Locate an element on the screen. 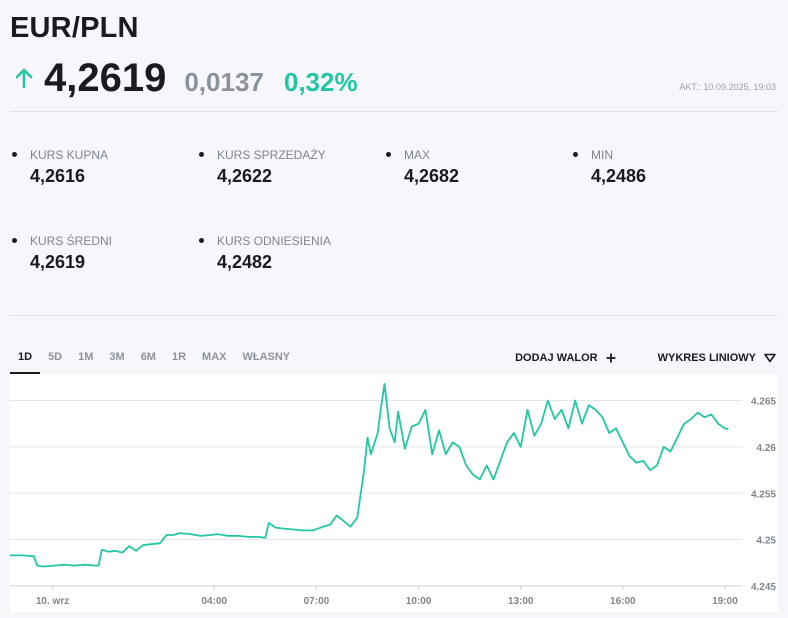  tab-5d: 5D is located at coordinates (55, 362).